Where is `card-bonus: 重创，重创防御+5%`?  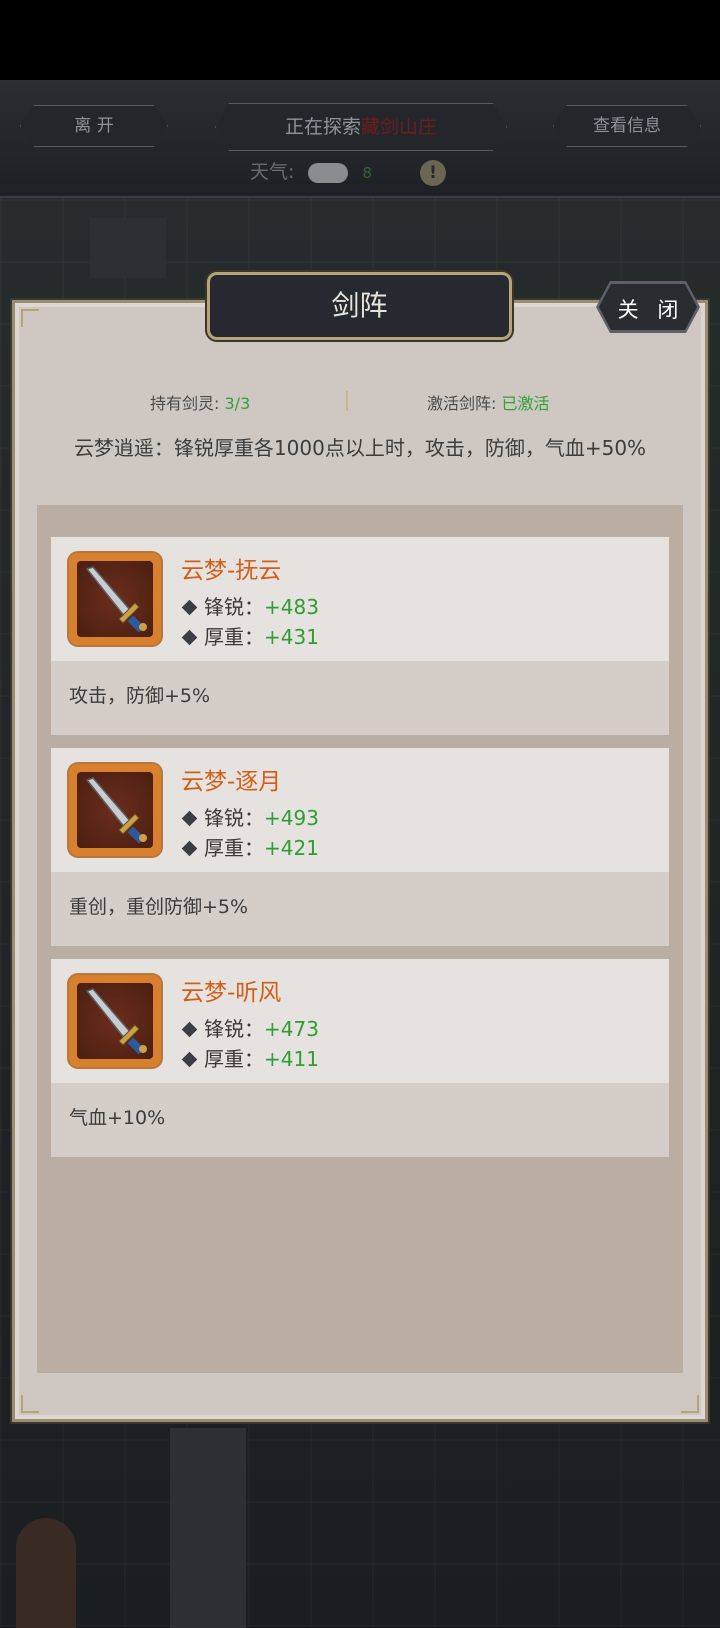 card-bonus: 重创，重创防御+5% is located at coordinates (159, 907).